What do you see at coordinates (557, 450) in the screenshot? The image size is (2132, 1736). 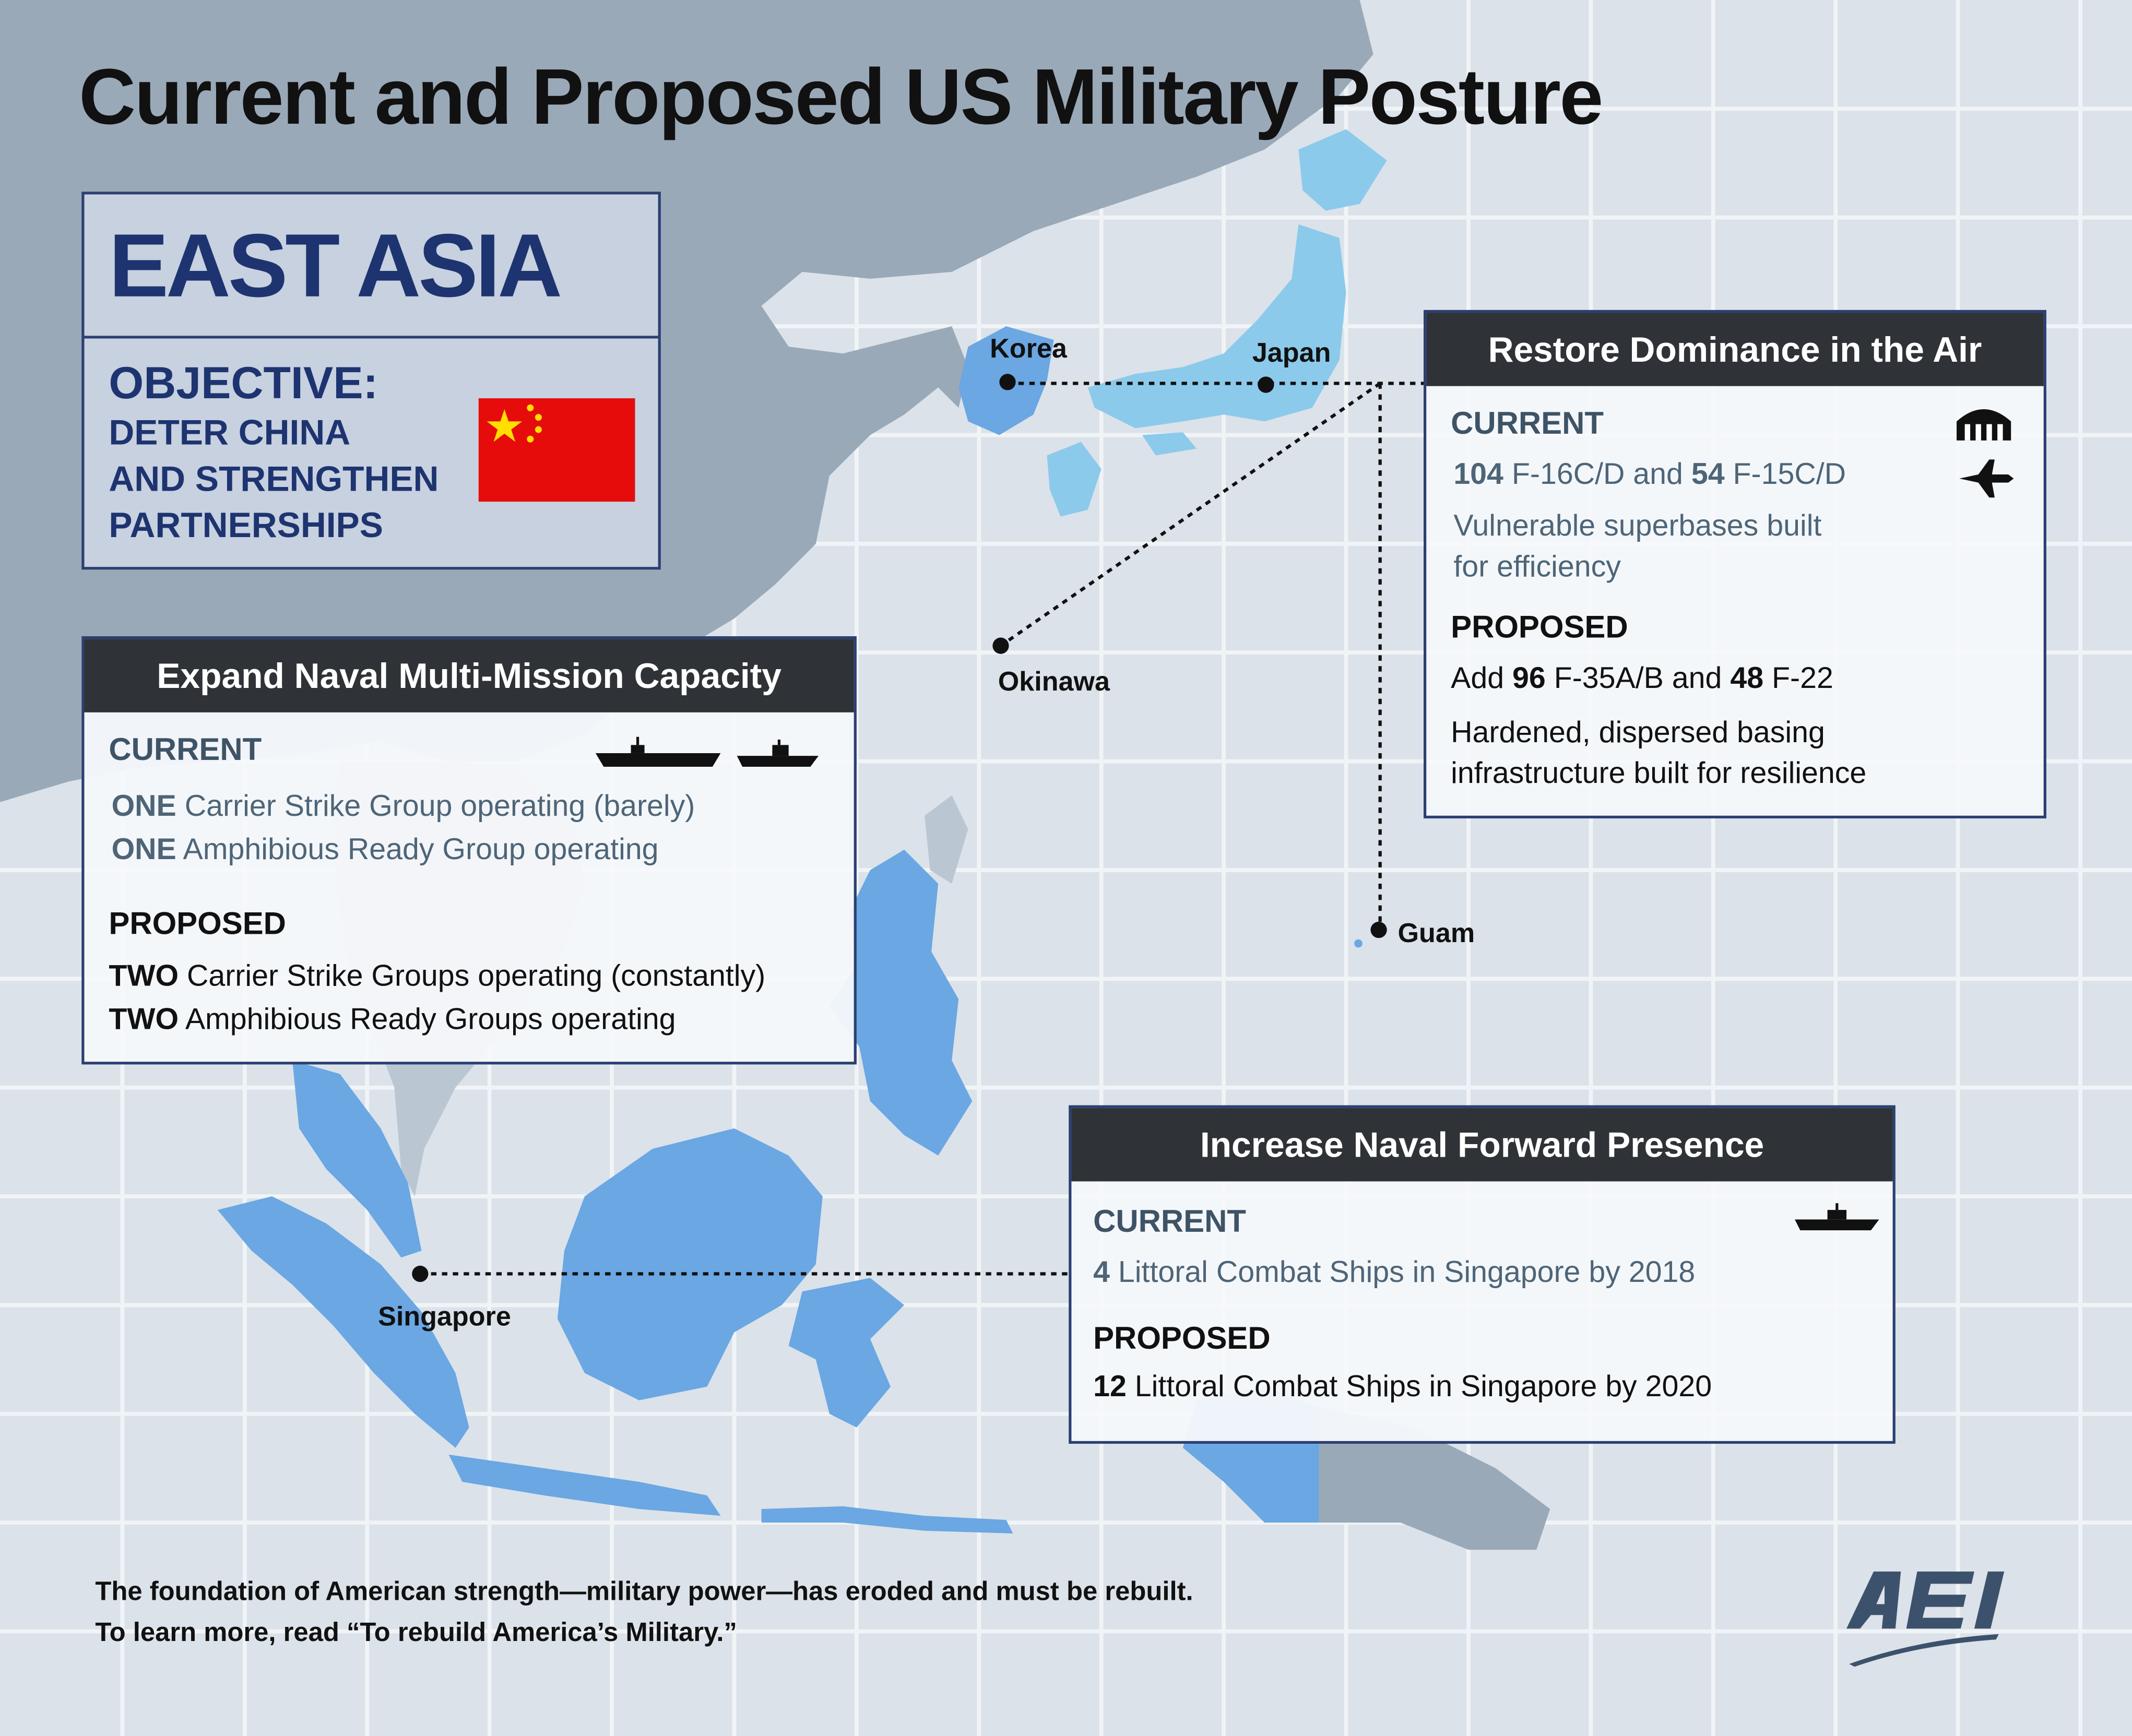 I see `china-flag-icon` at bounding box center [557, 450].